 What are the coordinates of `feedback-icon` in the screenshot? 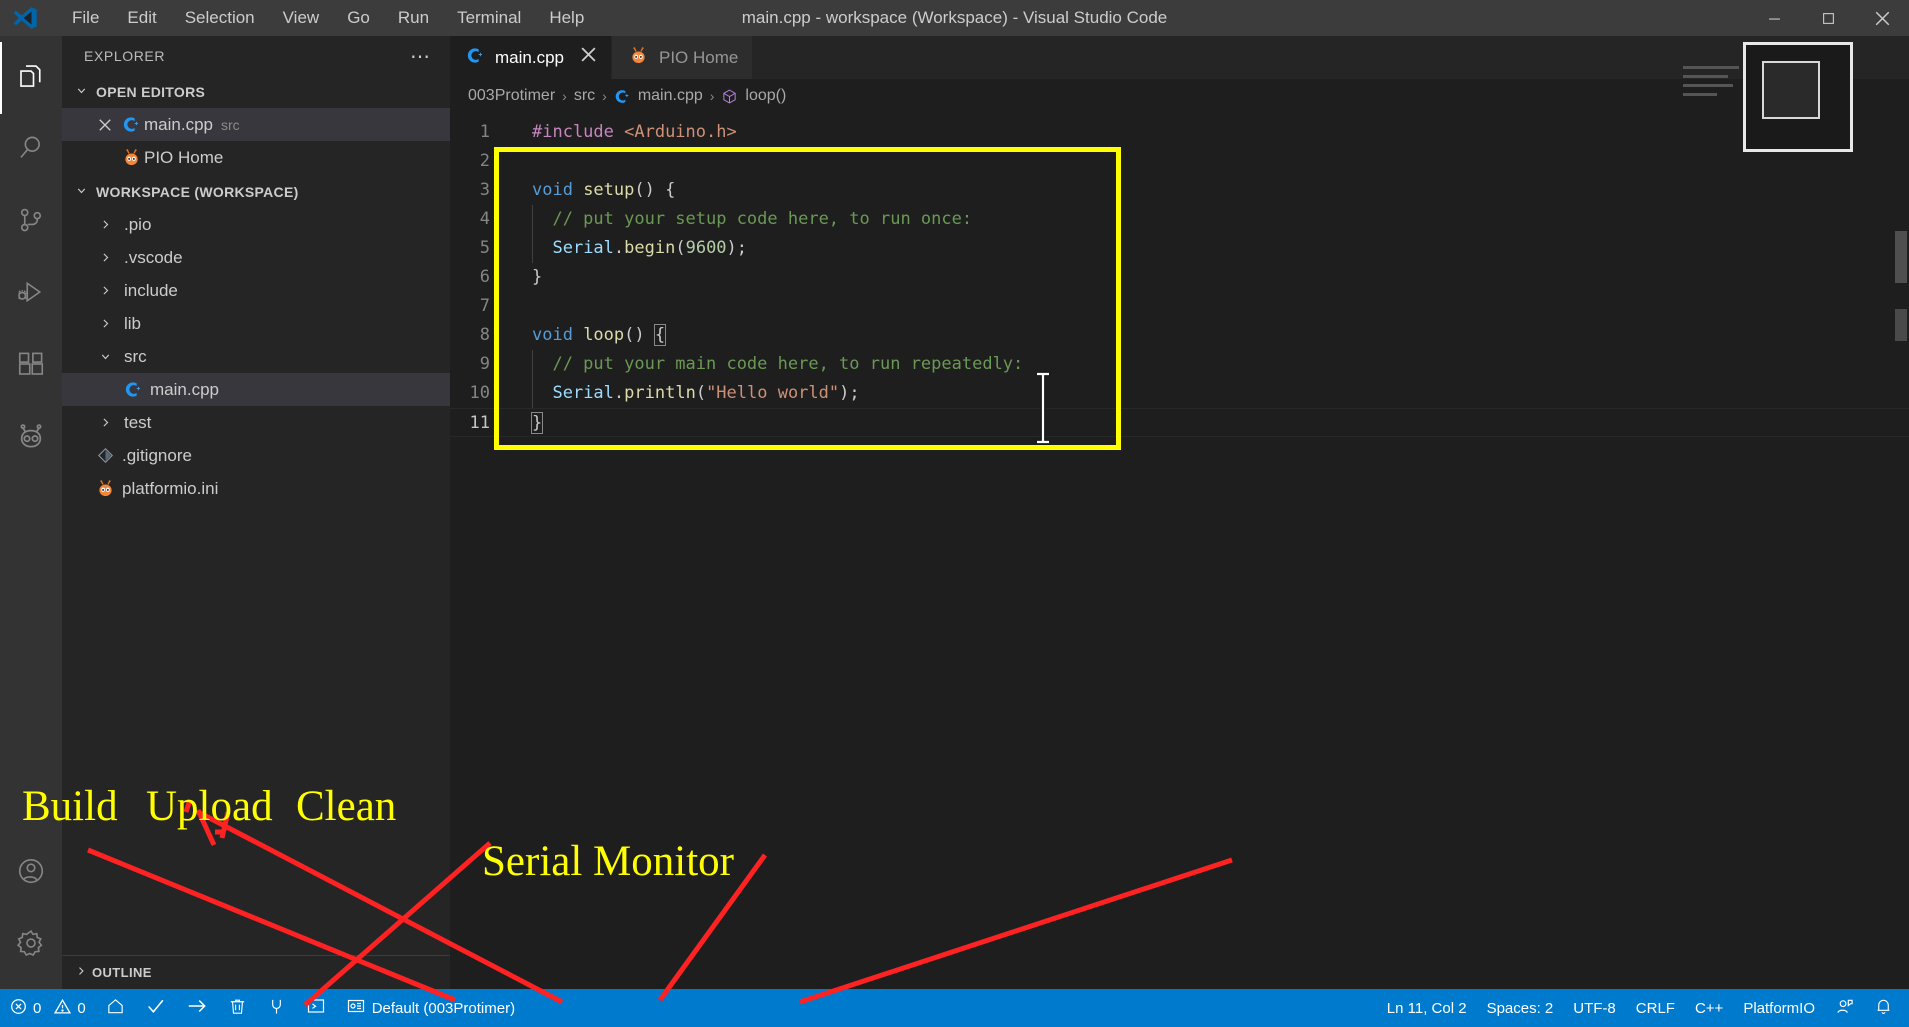 It's located at (1844, 1008).